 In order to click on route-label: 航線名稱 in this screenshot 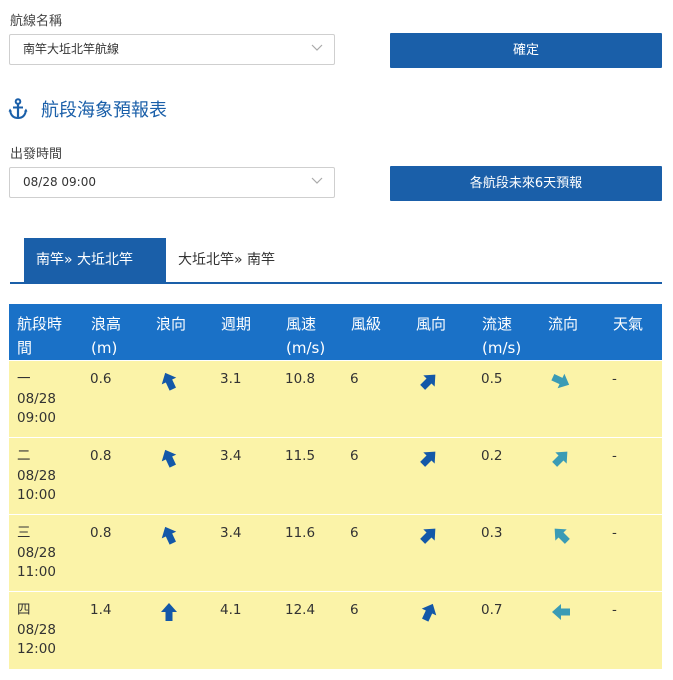, I will do `click(36, 21)`.